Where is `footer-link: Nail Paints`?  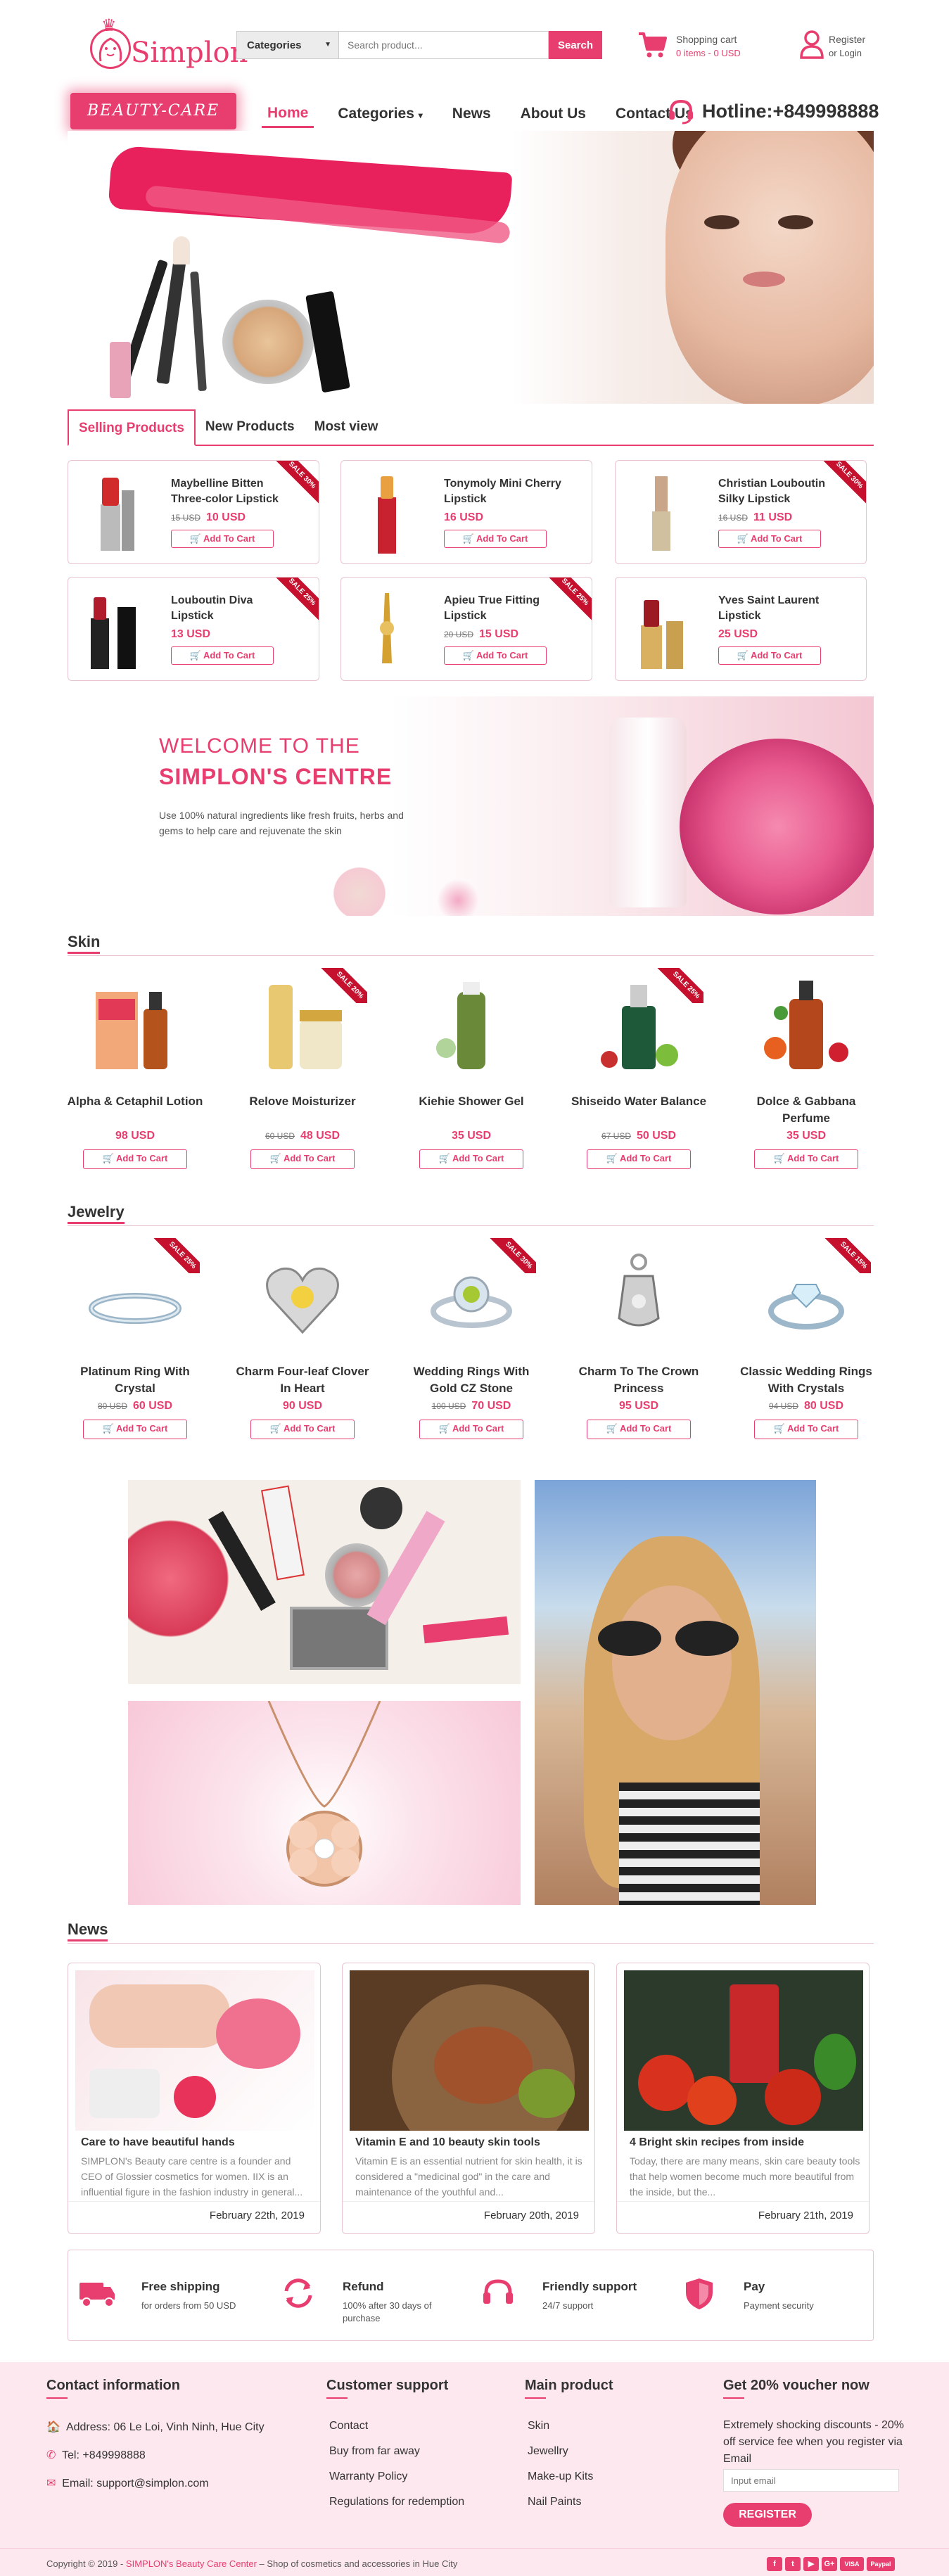 footer-link: Nail Paints is located at coordinates (554, 2502).